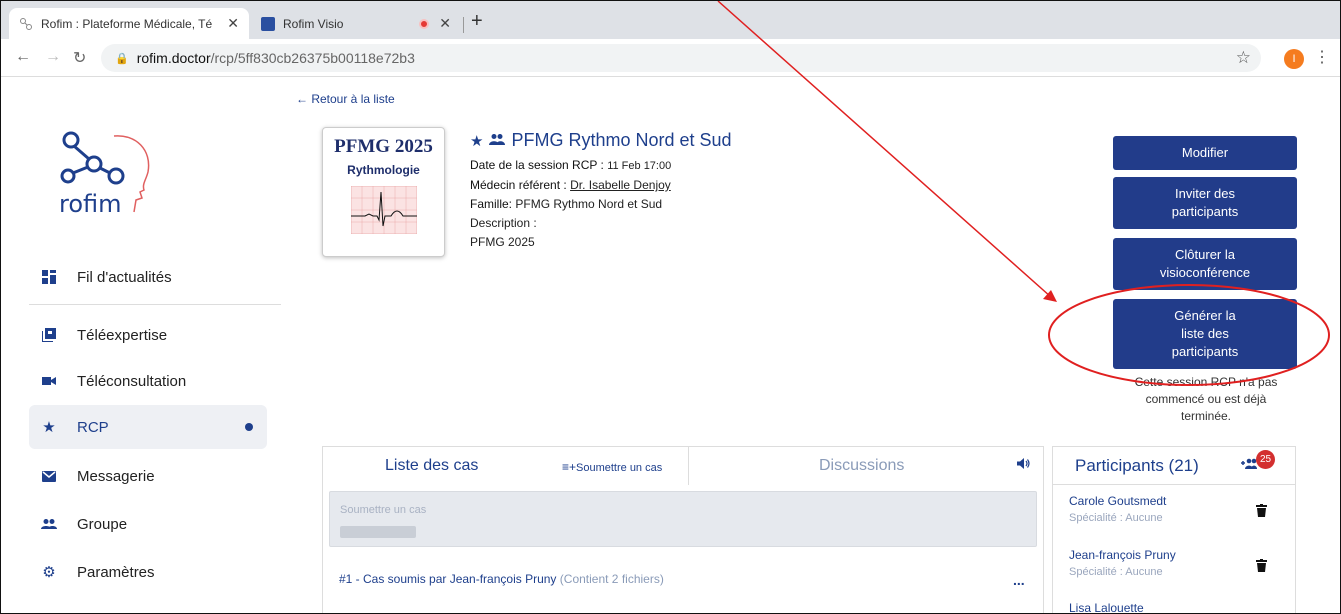  Describe the element at coordinates (506, 466) in the screenshot. I see `tab-case-list: Liste des cas ≡+Soumettre un cas` at that location.